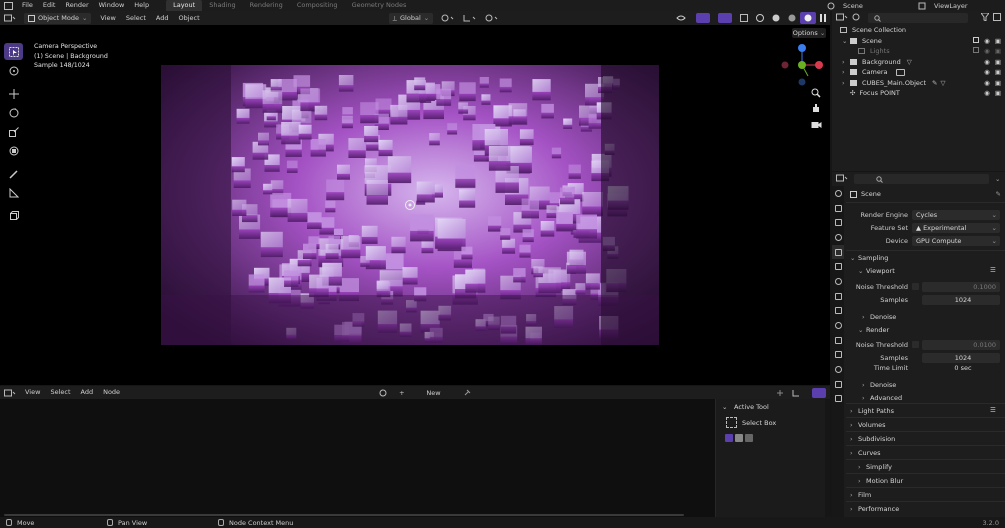 This screenshot has height=528, width=1005. What do you see at coordinates (918, 30) in the screenshot?
I see `outliner-row-scene-collection: Scene Collection` at bounding box center [918, 30].